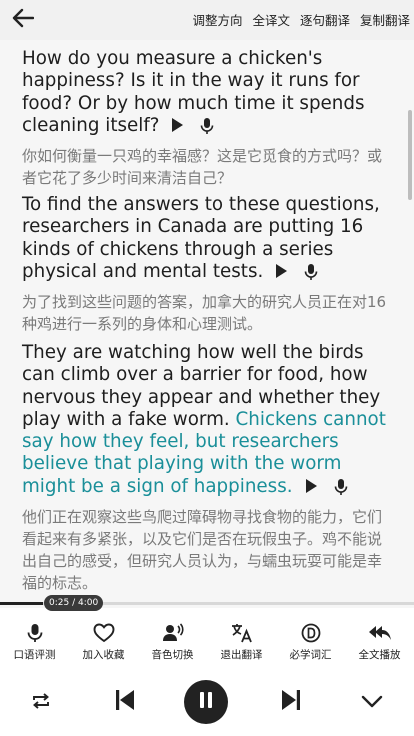 The height and width of the screenshot is (736, 414). What do you see at coordinates (311, 633) in the screenshot?
I see `vocabulary-icon` at bounding box center [311, 633].